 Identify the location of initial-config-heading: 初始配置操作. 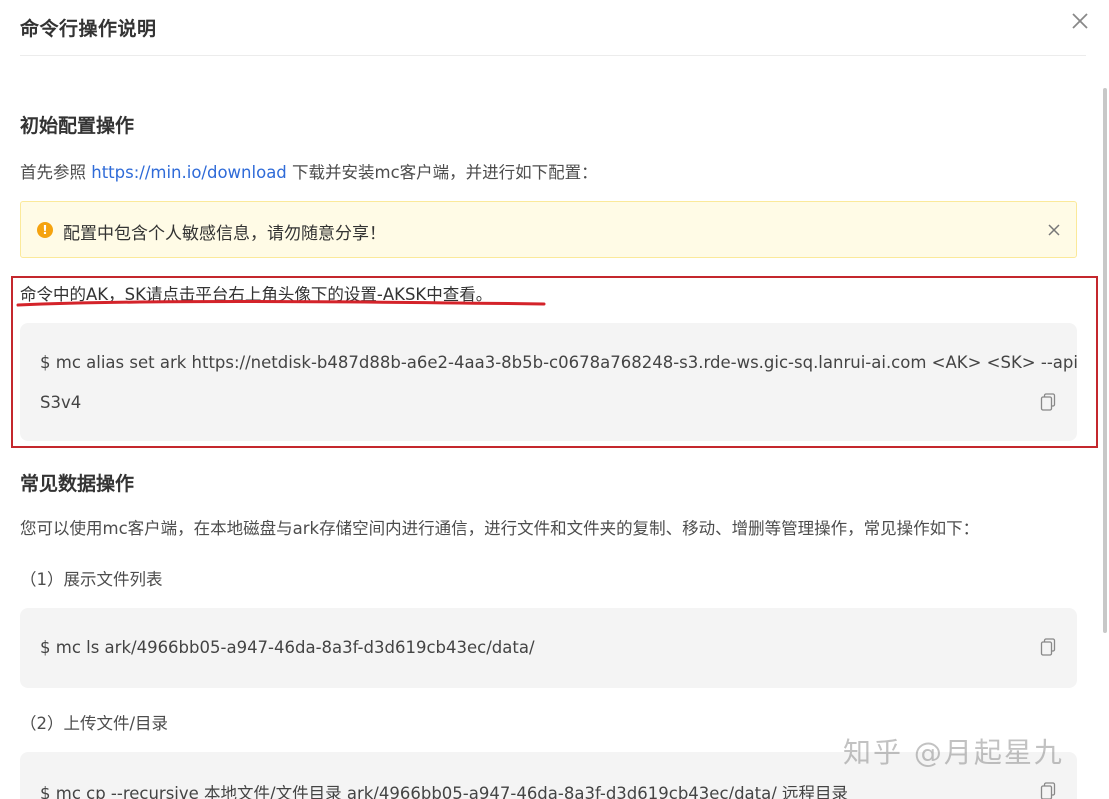
(77, 126).